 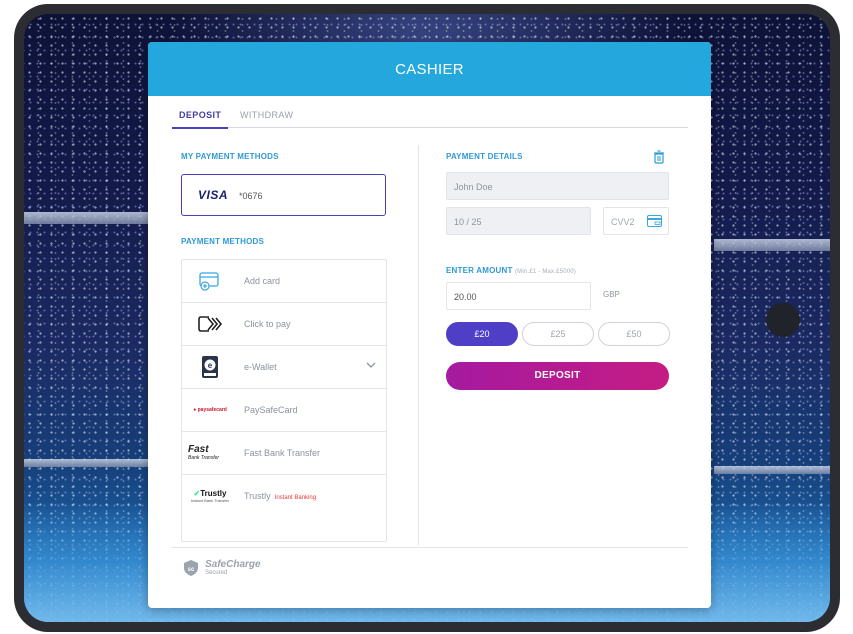 I want to click on method-label: e-Wallet, so click(x=260, y=367).